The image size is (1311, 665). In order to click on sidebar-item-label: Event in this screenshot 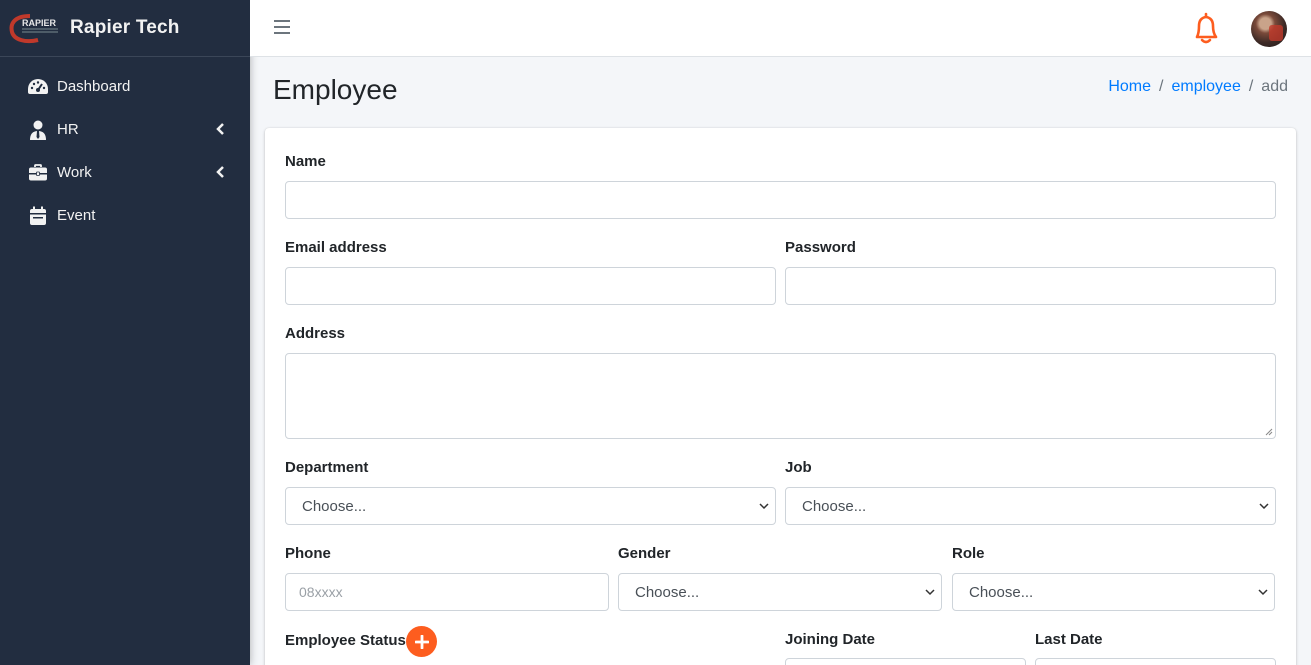, I will do `click(76, 215)`.